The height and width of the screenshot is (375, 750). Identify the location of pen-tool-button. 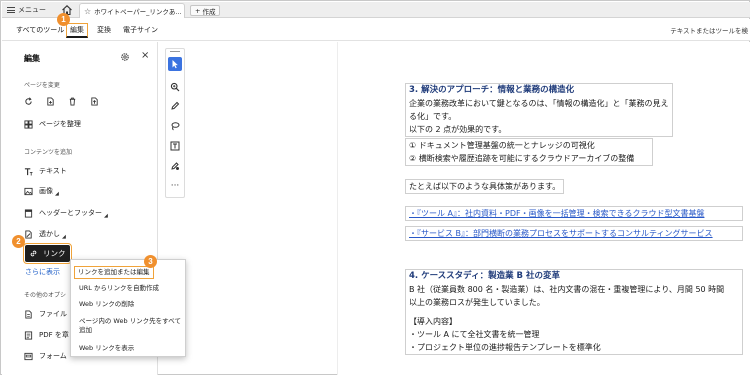
(175, 106).